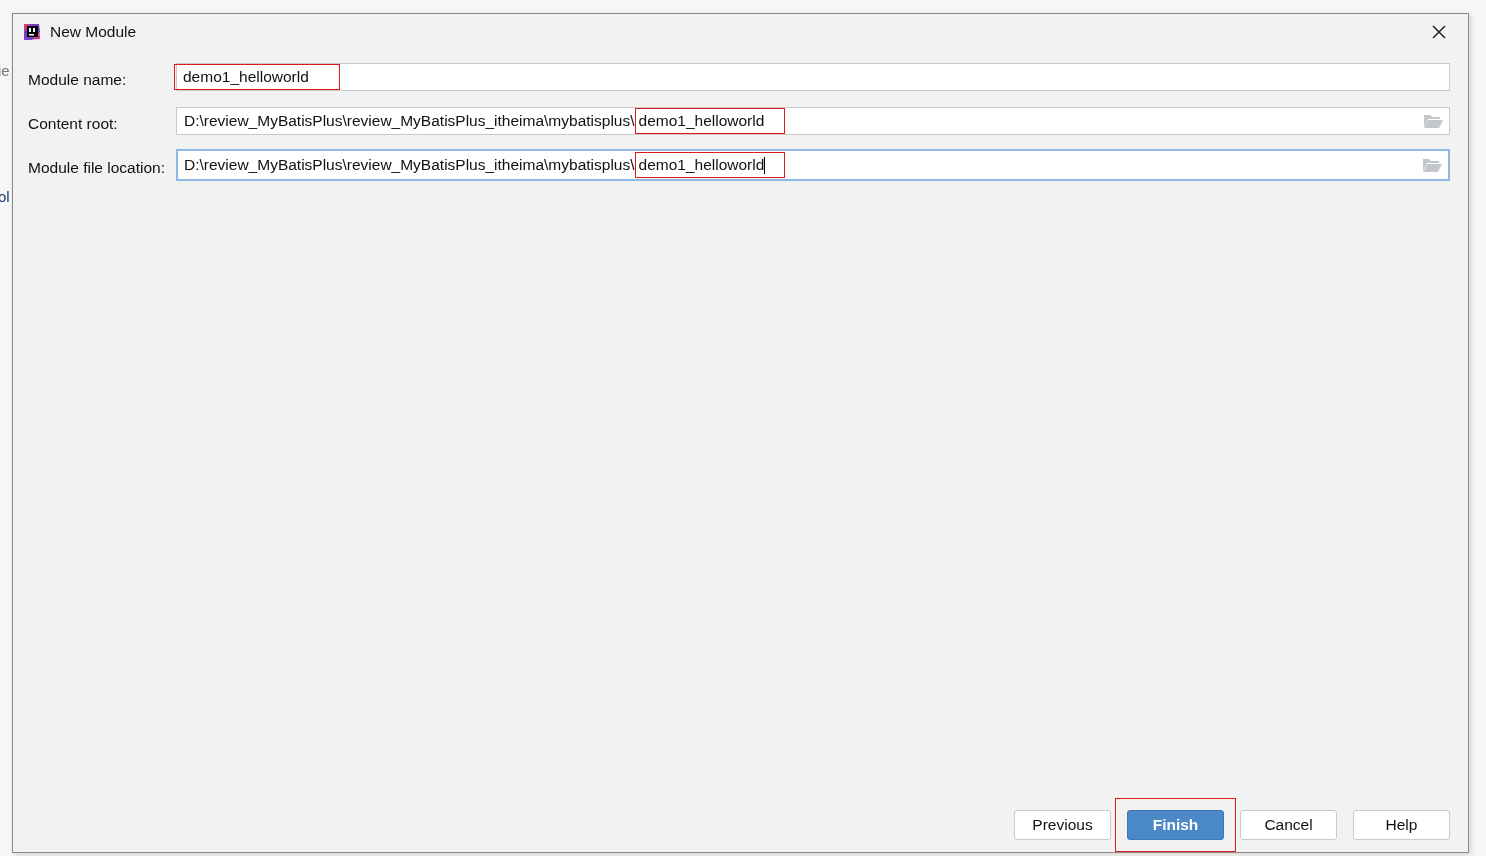  I want to click on field-label: Module name:, so click(78, 79).